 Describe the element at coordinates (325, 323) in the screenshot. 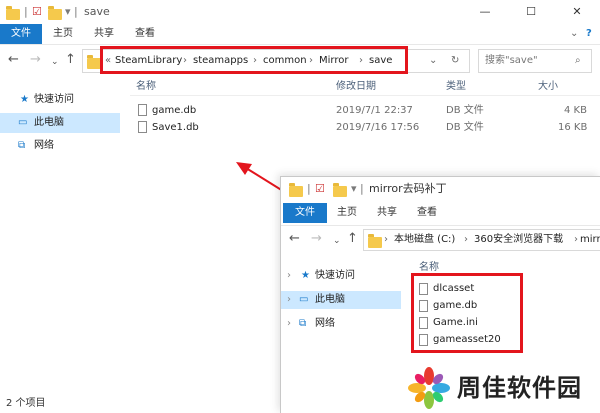

I see `sidebar-item-label: 网络` at that location.